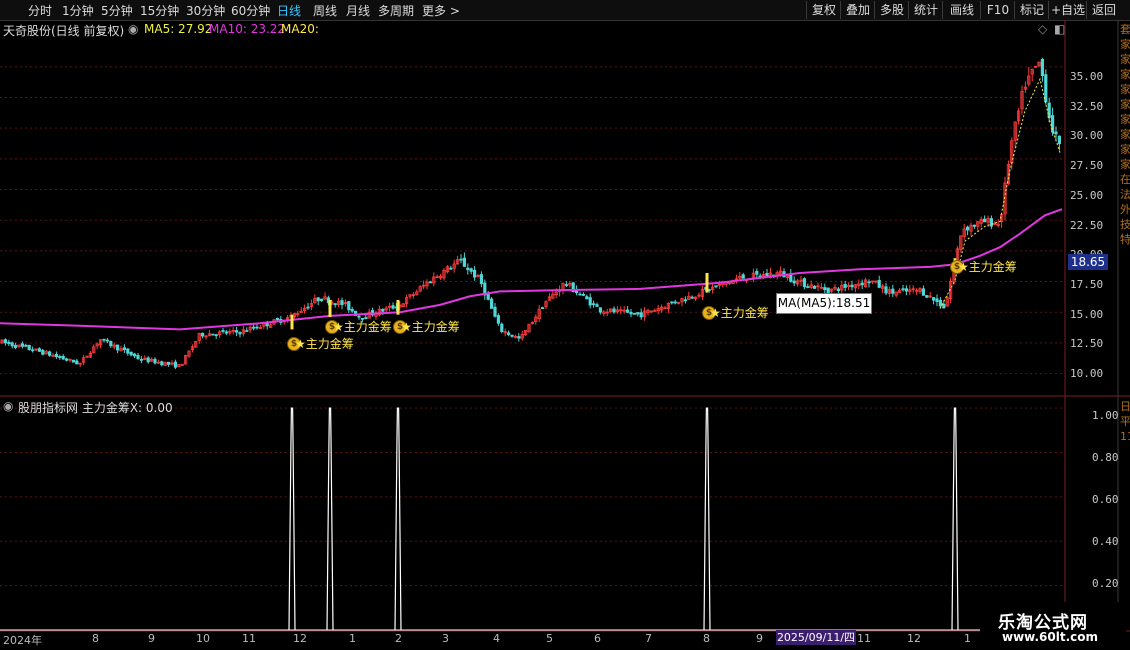 The width and height of the screenshot is (1130, 650). I want to click on indicator-title: 股朋指标网 主力金筹X: 0.00, so click(95, 408).